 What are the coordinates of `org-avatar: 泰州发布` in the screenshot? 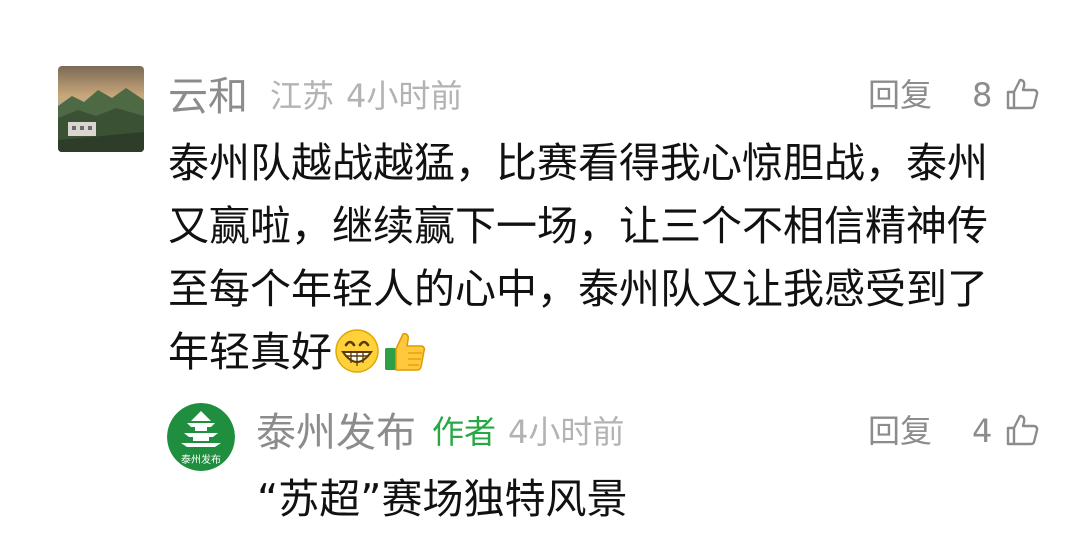 It's located at (201, 437).